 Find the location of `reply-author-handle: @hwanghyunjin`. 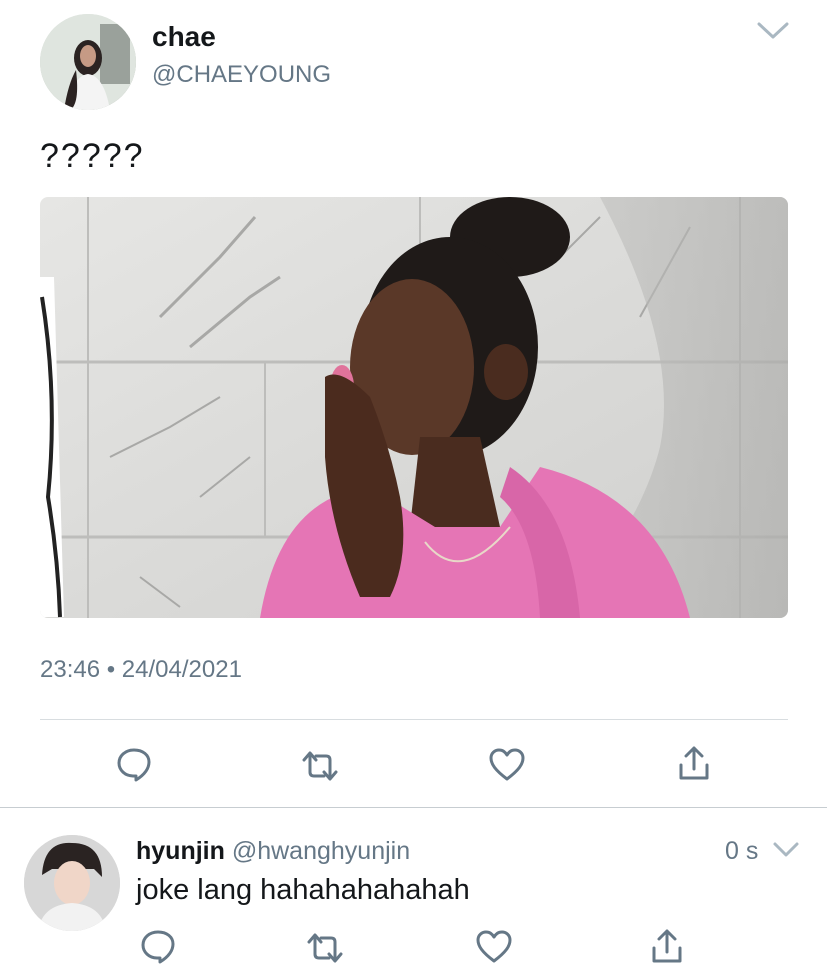

reply-author-handle: @hwanghyunjin is located at coordinates (321, 851).